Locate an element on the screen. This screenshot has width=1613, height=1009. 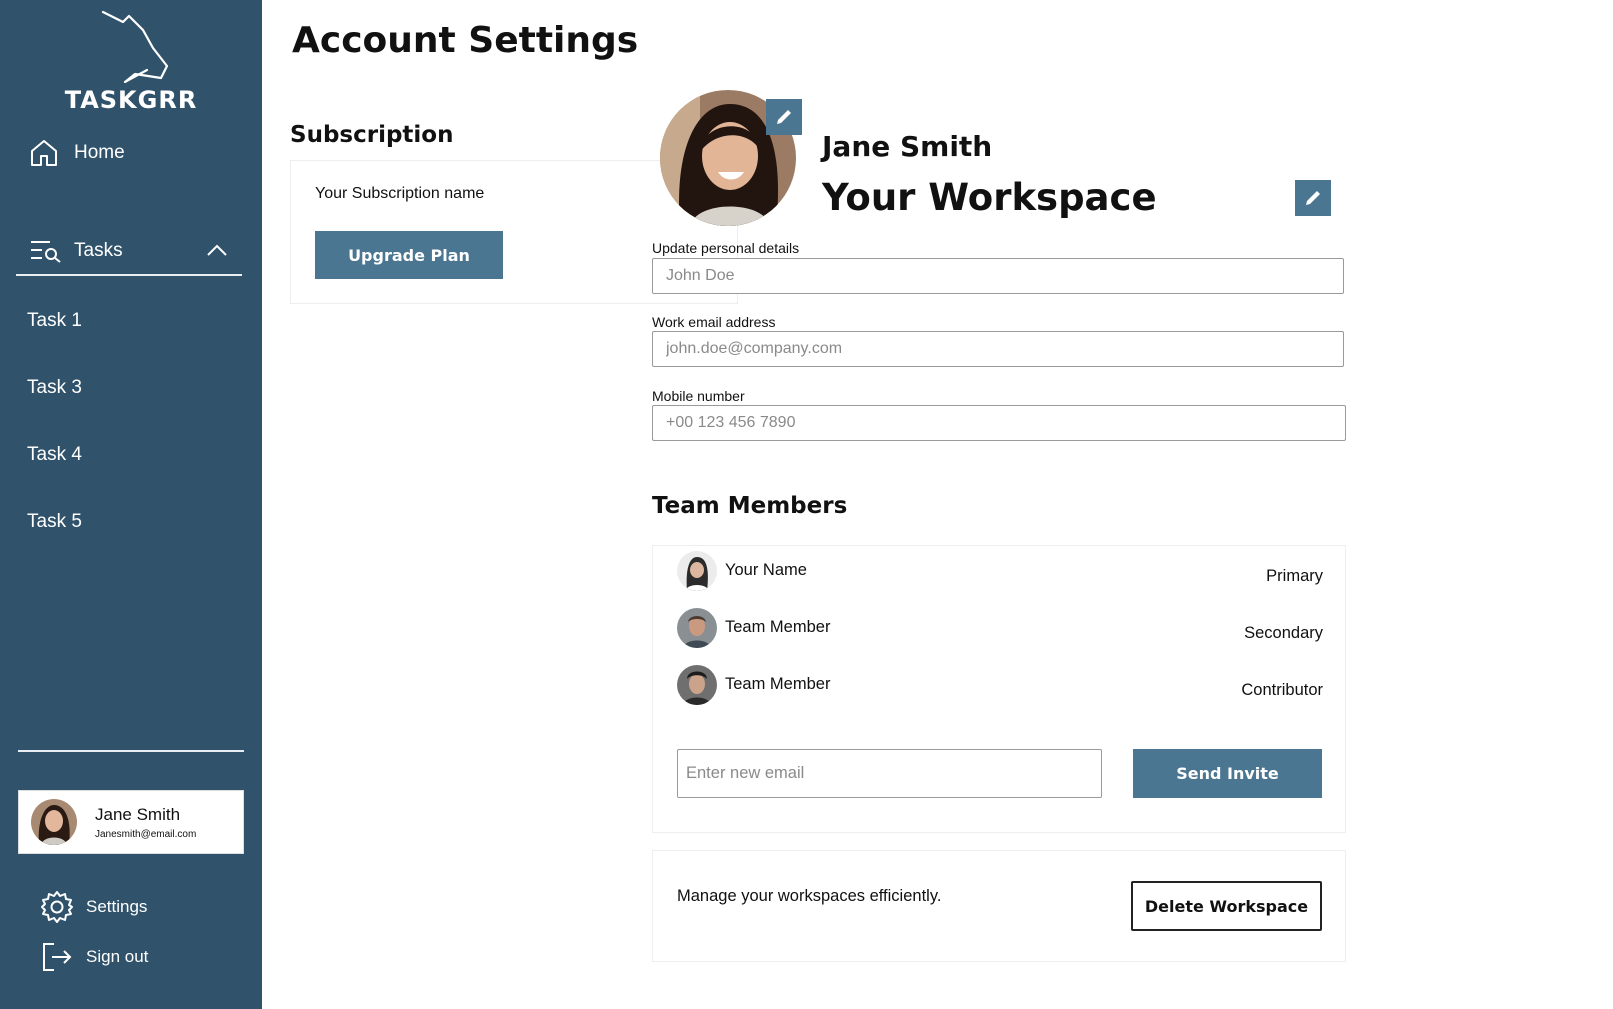
email-label: Work email address is located at coordinates (714, 322).